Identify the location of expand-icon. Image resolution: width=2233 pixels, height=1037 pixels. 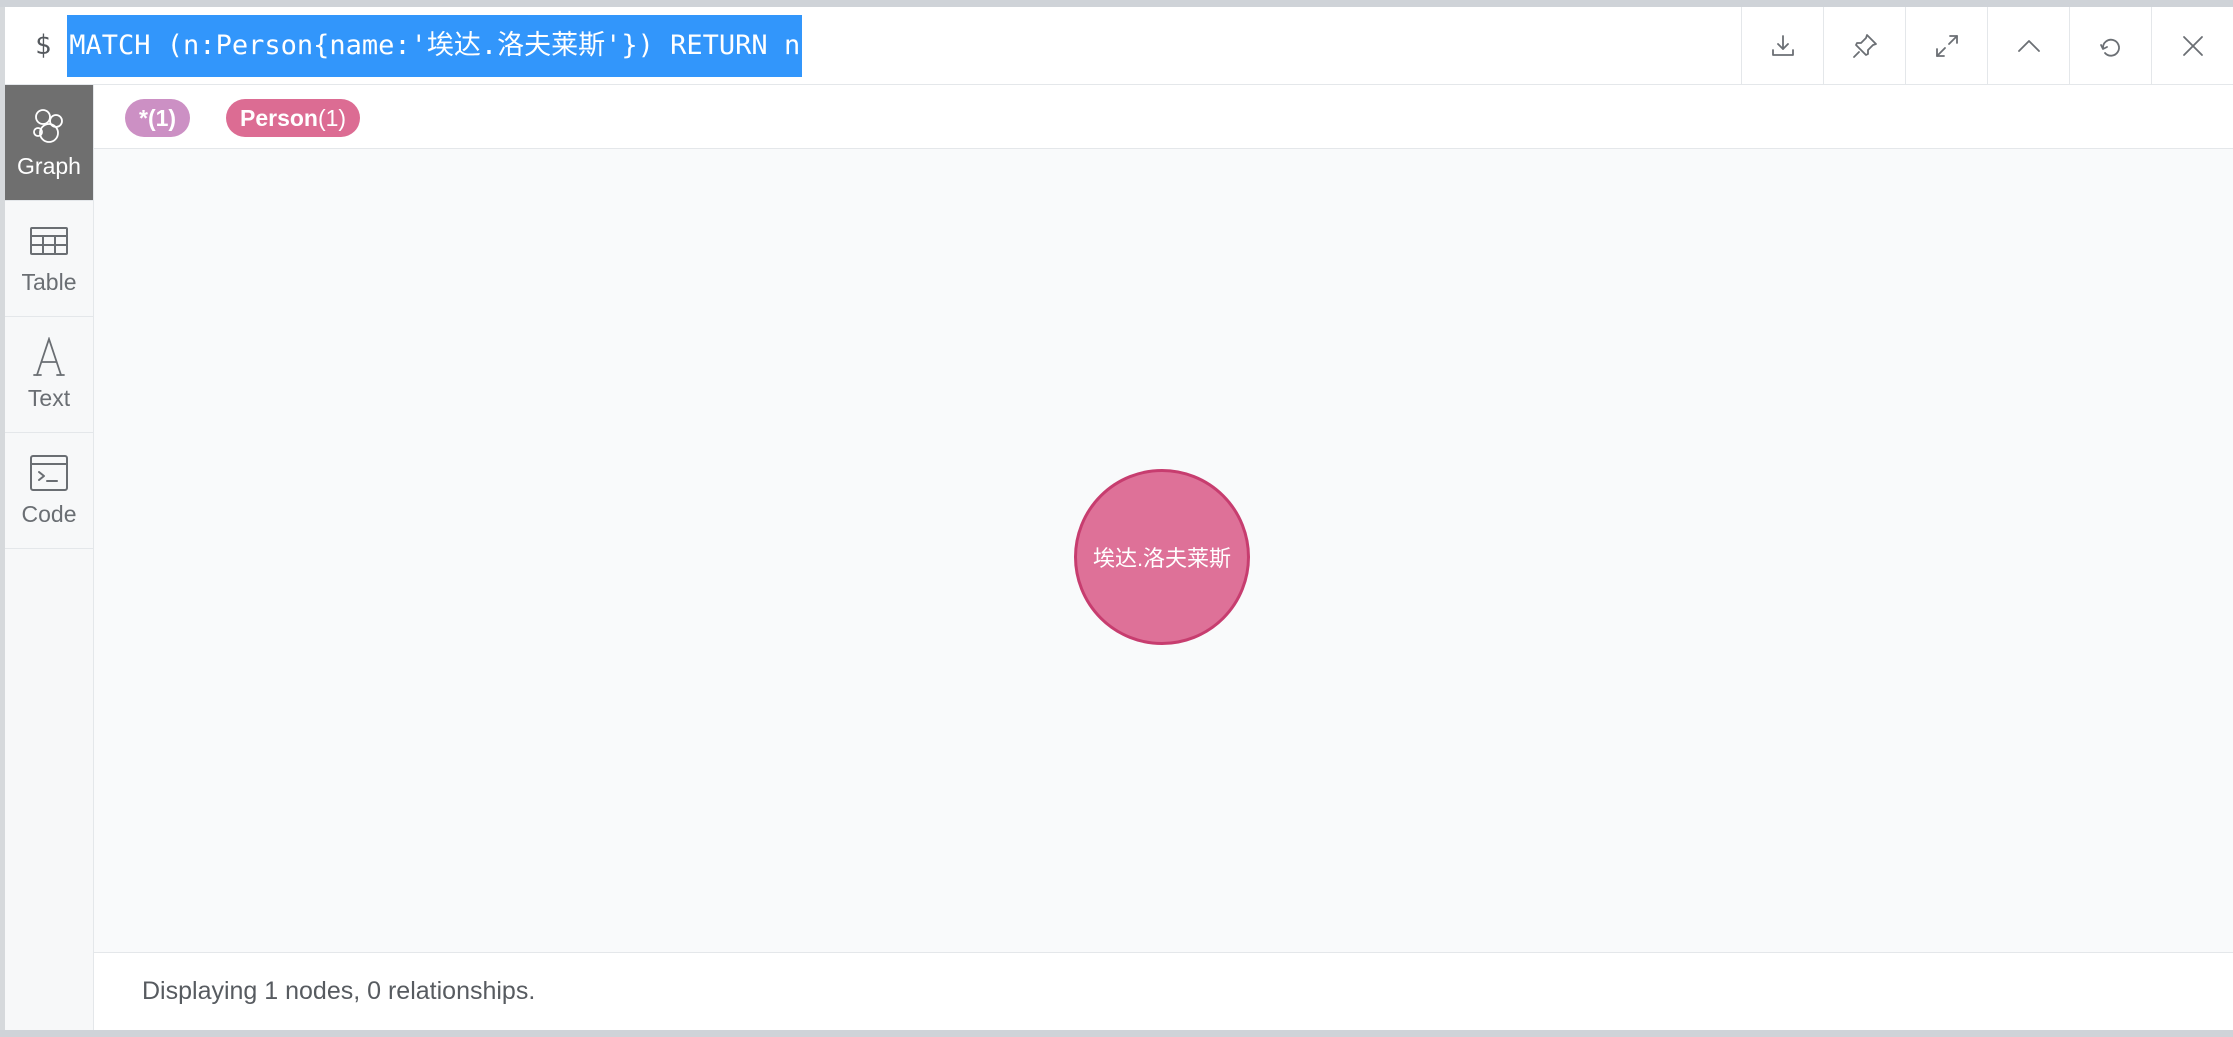
(1946, 45).